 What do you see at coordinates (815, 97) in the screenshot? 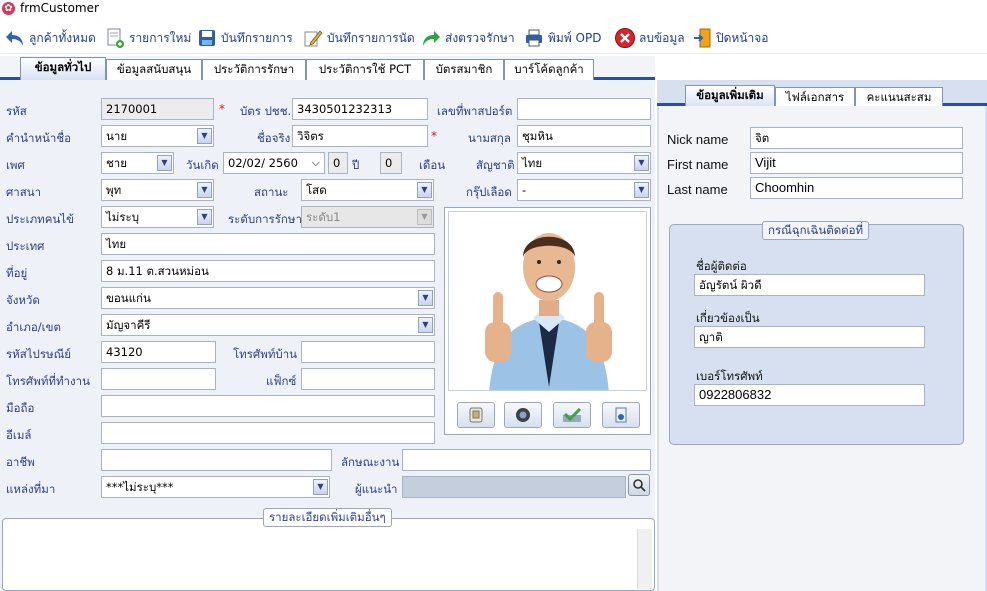
I see `tab-documents: ไฟล์เอกสาร` at bounding box center [815, 97].